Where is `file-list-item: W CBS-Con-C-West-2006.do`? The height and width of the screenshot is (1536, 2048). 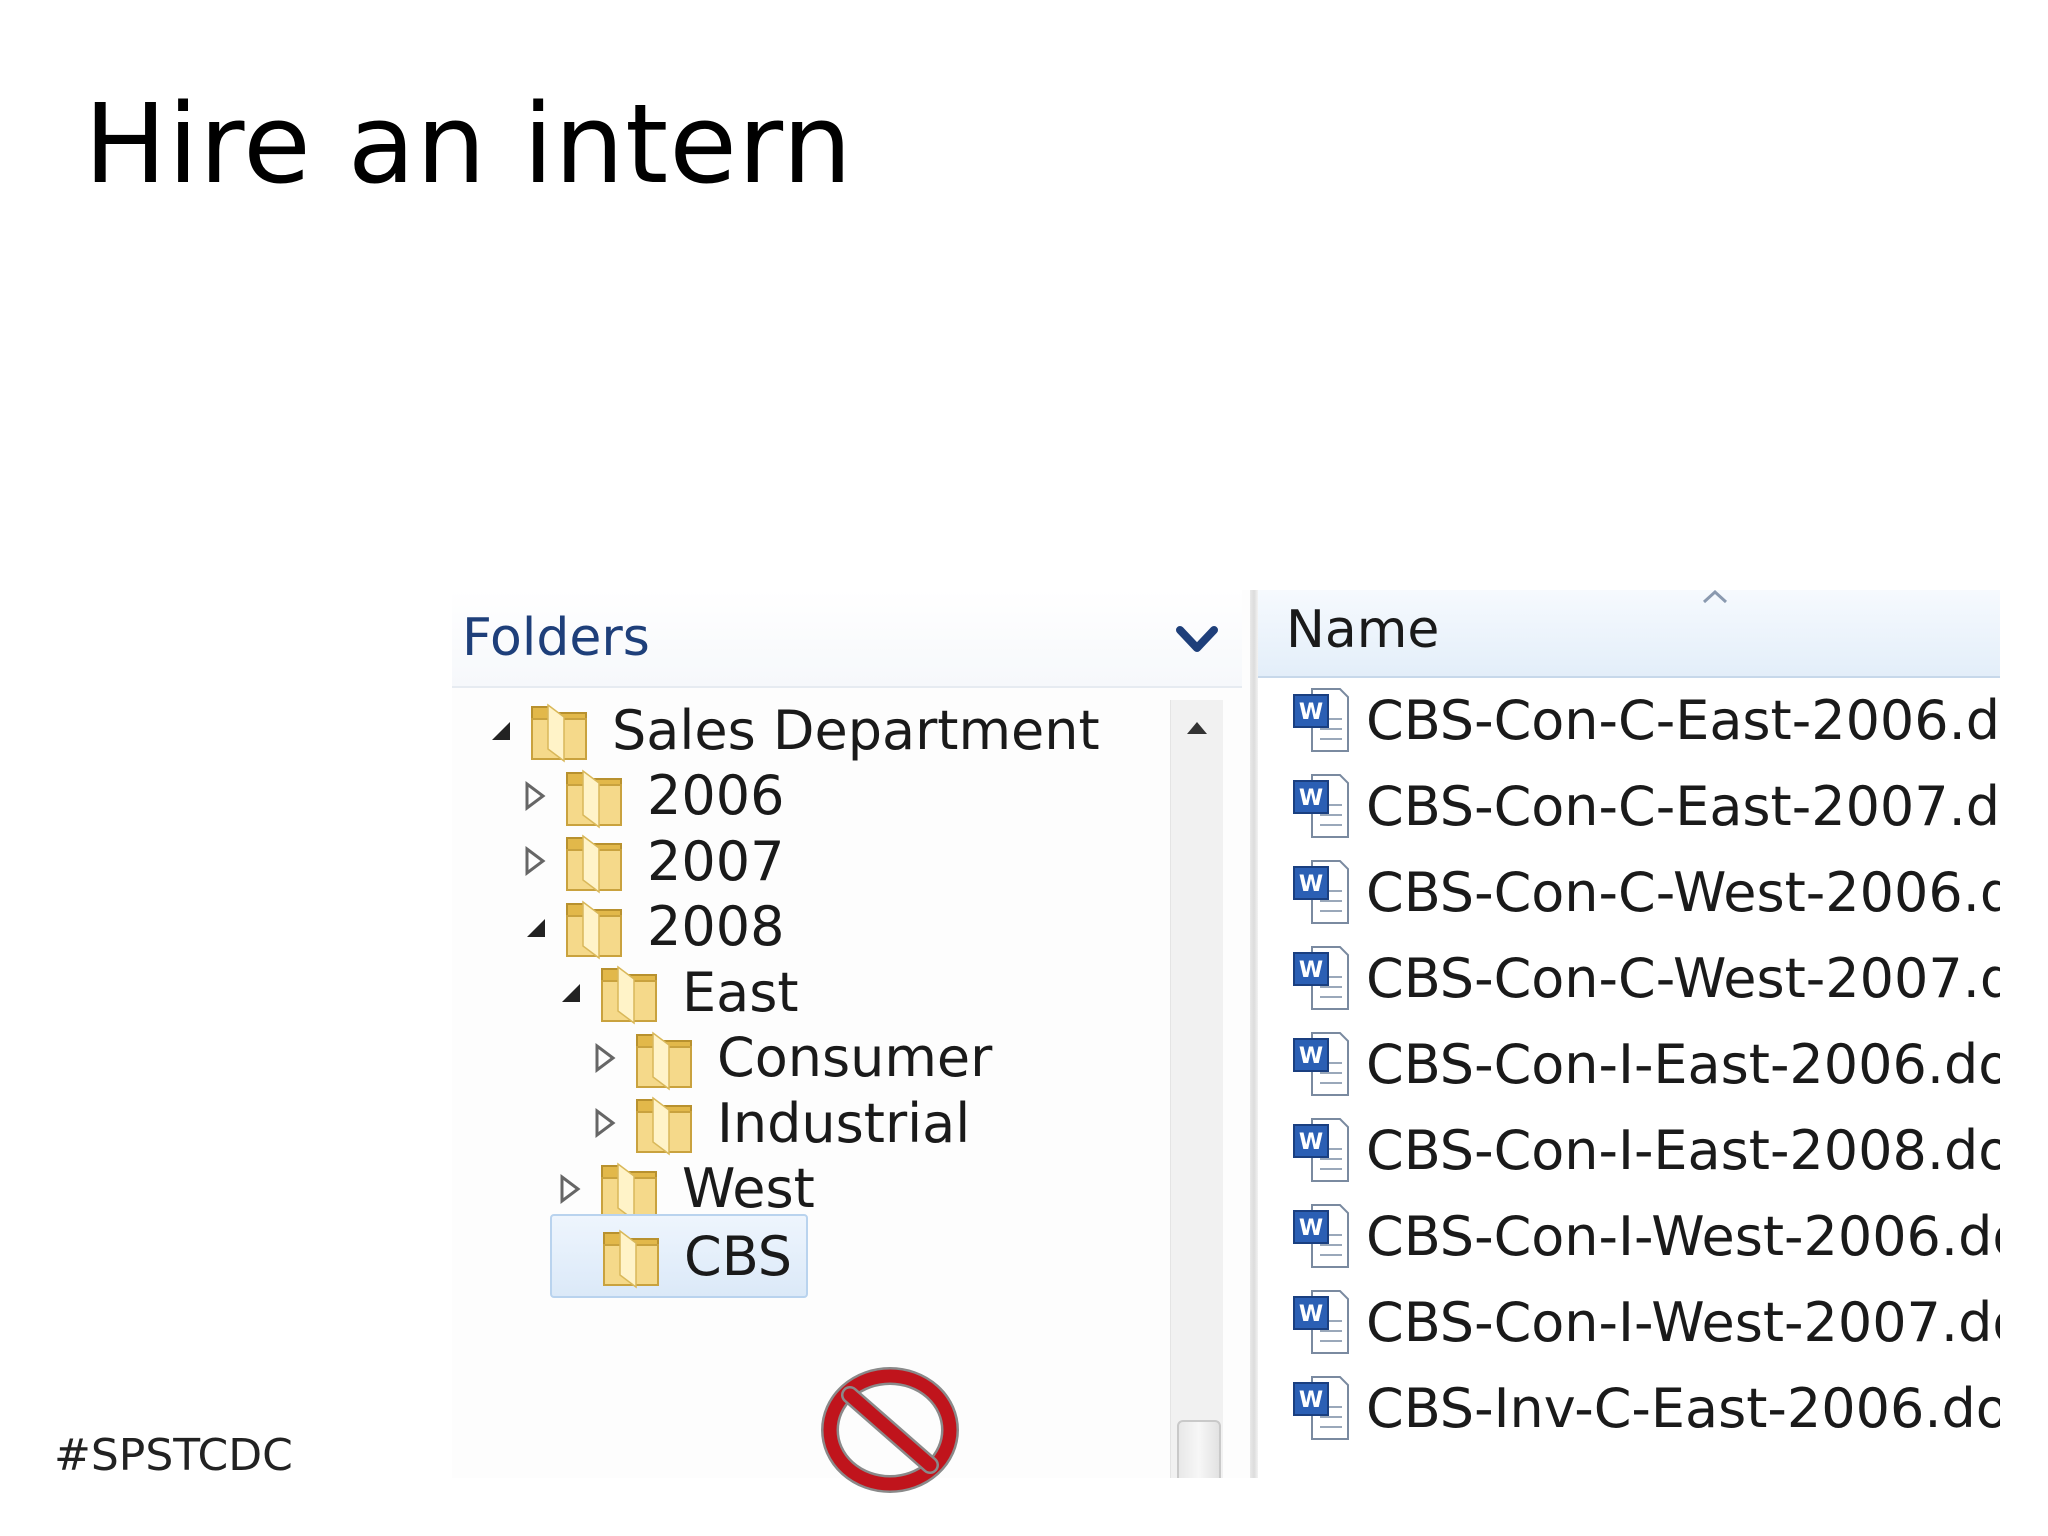
file-list-item: W CBS-Con-C-West-2006.do is located at coordinates (1645, 892).